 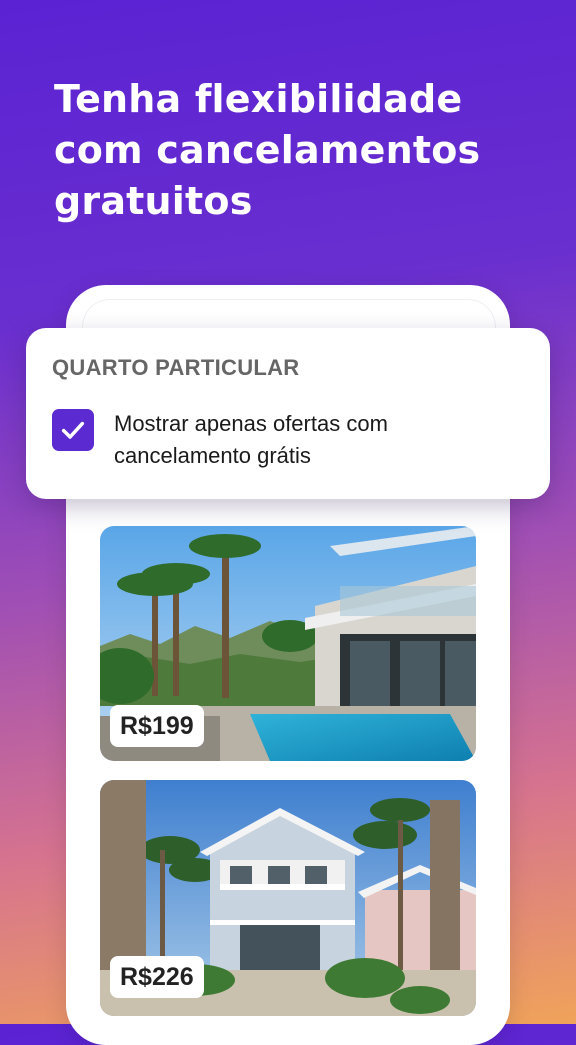 I want to click on checkmark-icon, so click(x=73, y=430).